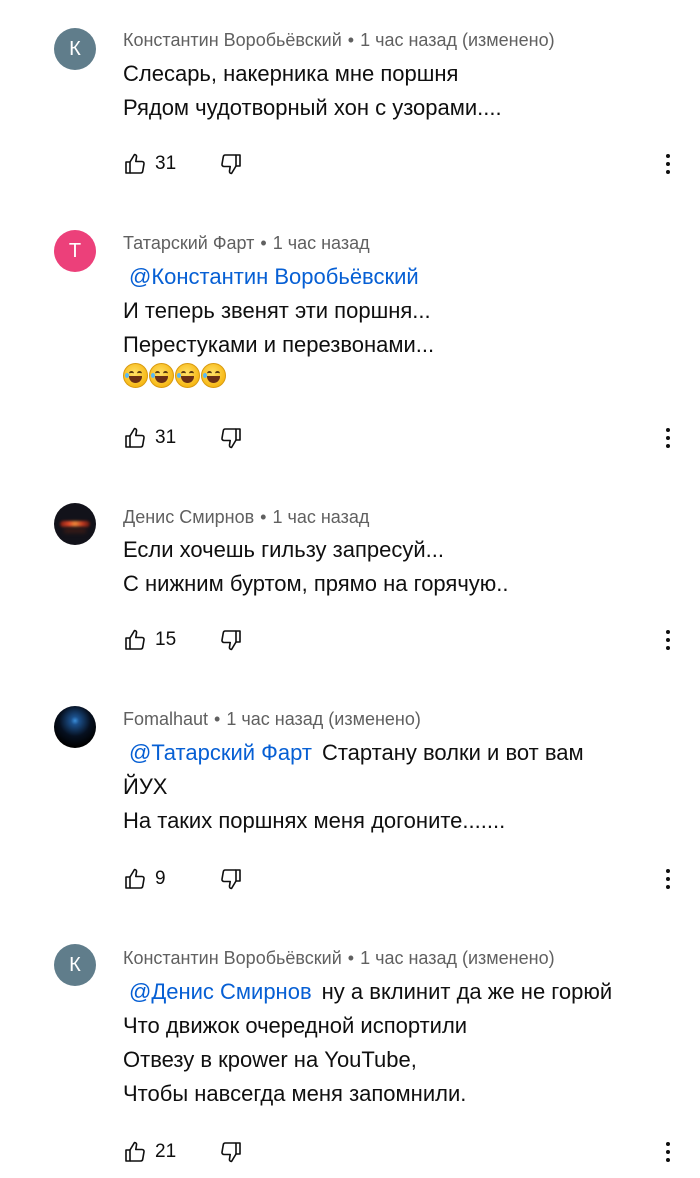 The width and height of the screenshot is (700, 1178). I want to click on comment-line: Что движок очередной испортили, so click(295, 1025).